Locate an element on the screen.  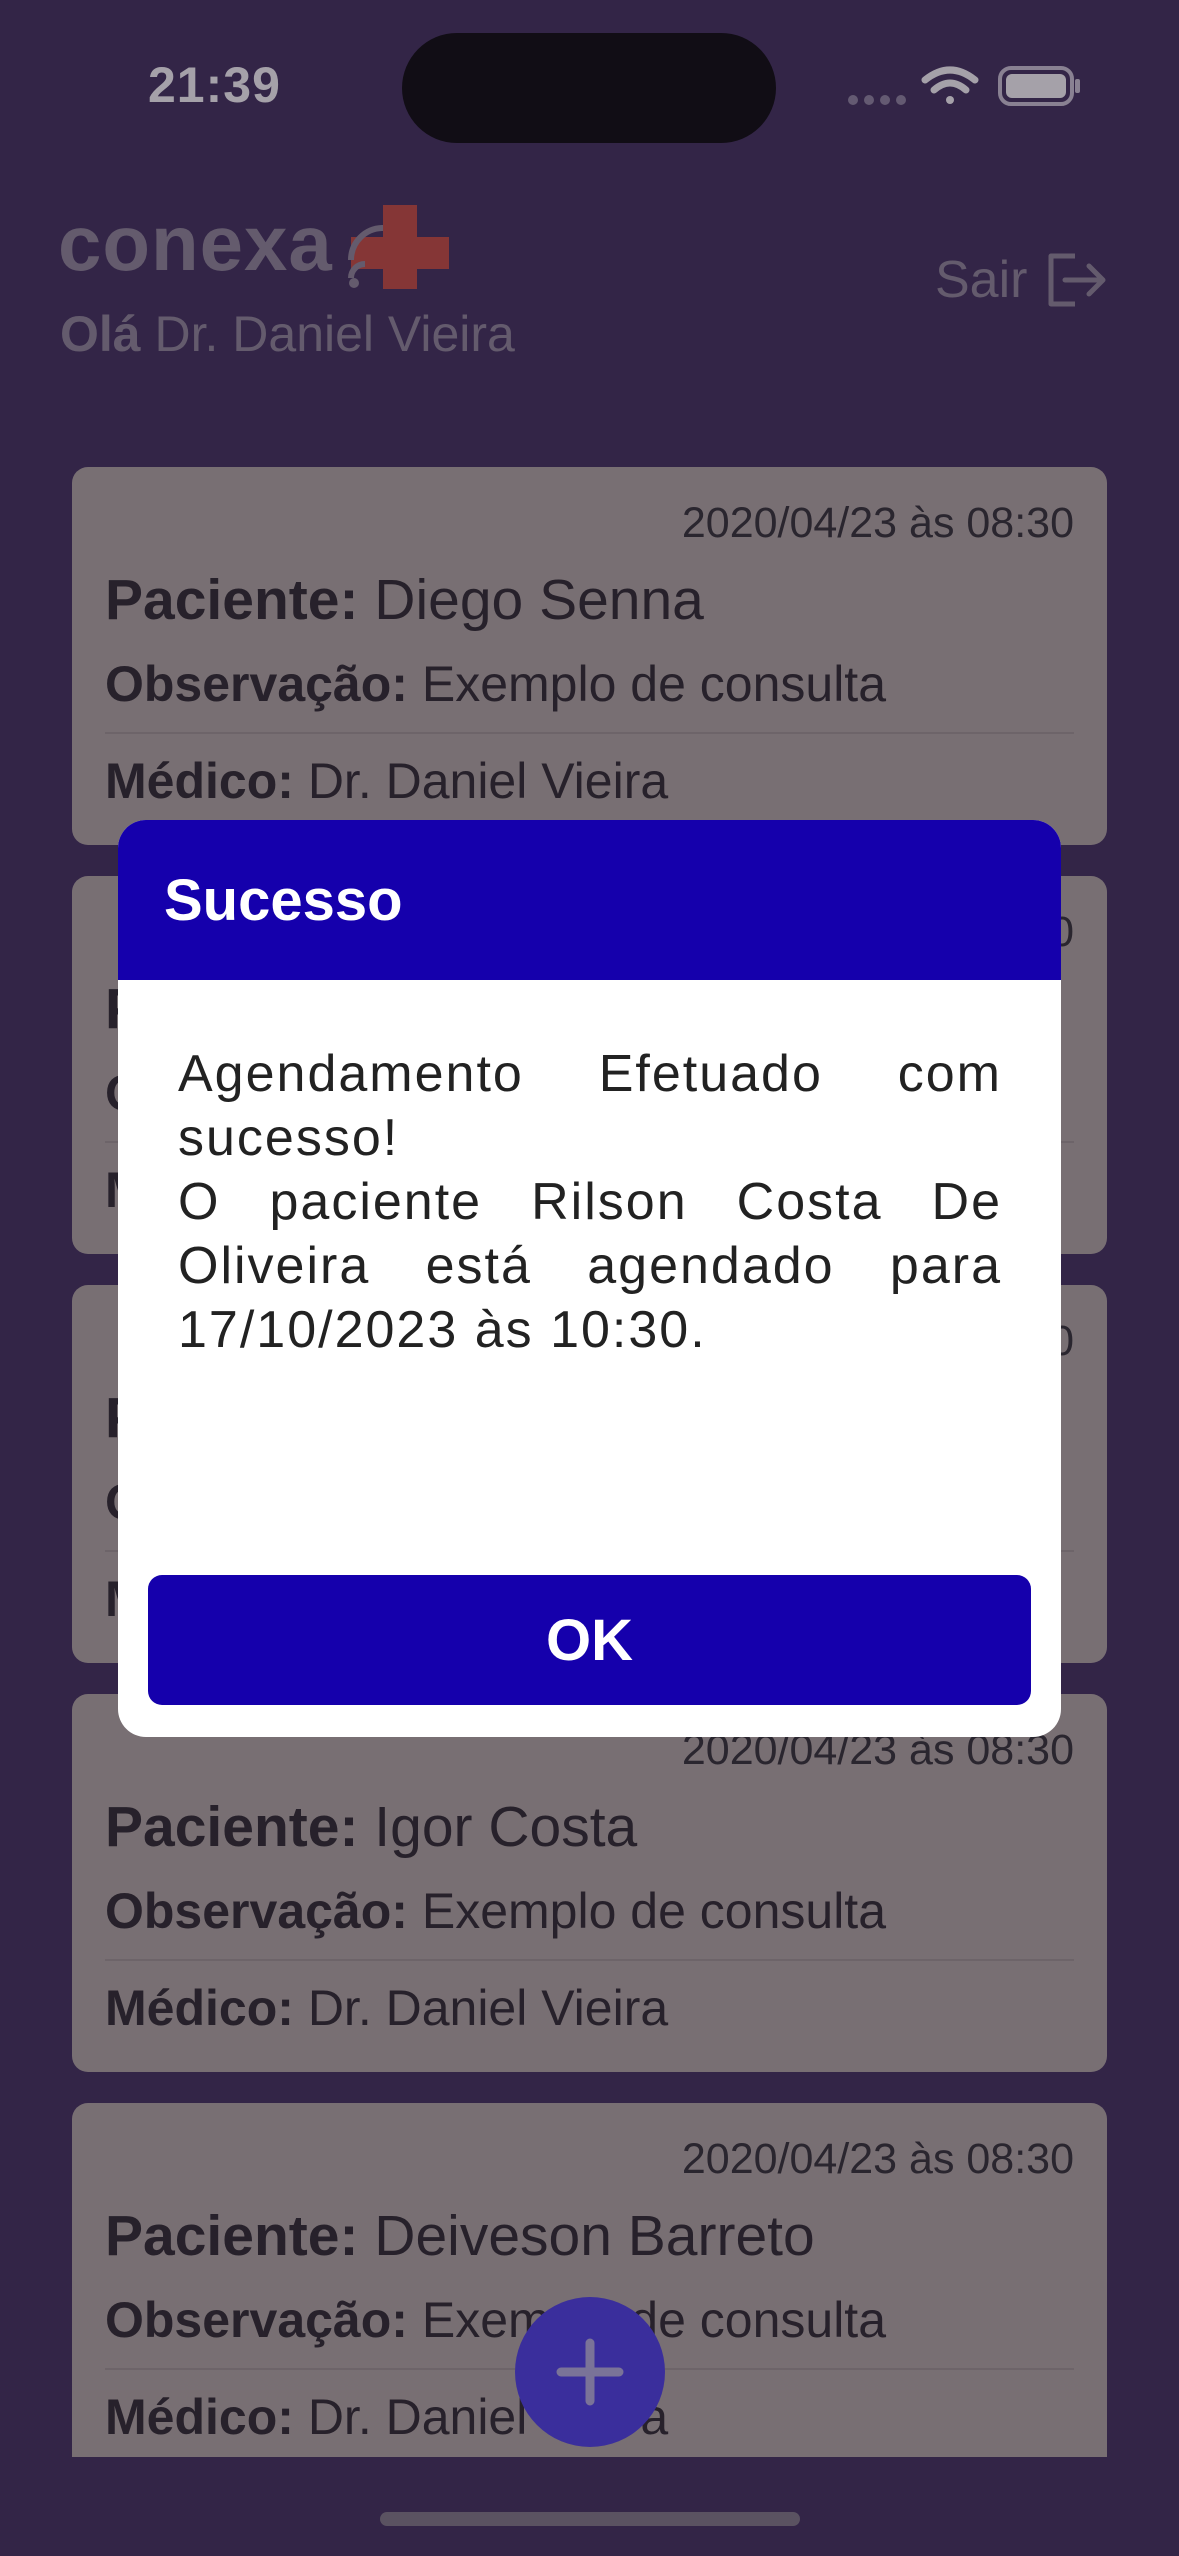
ok-button: OK is located at coordinates (589, 1640).